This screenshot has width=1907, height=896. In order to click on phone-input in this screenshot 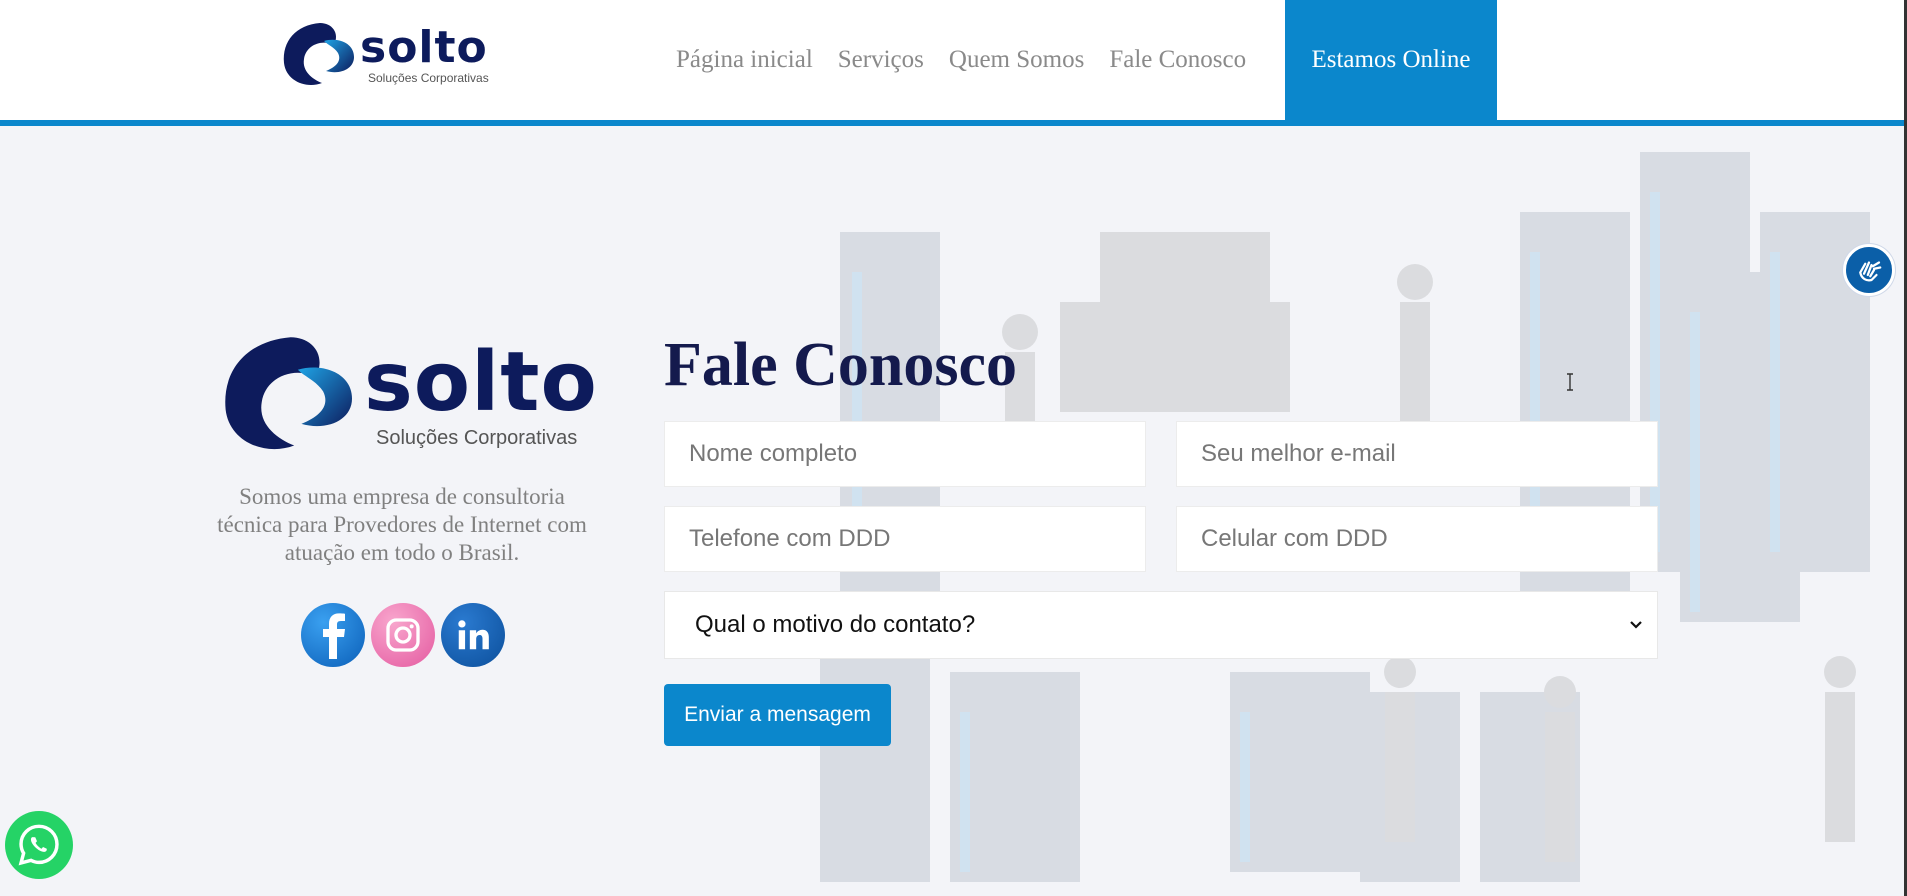, I will do `click(917, 539)`.